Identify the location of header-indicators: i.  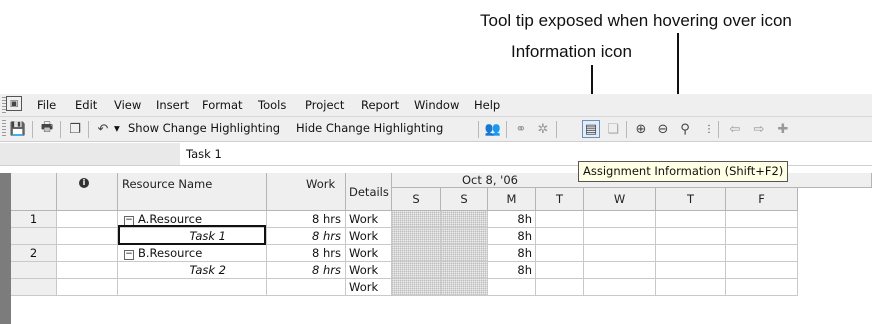
(87, 192).